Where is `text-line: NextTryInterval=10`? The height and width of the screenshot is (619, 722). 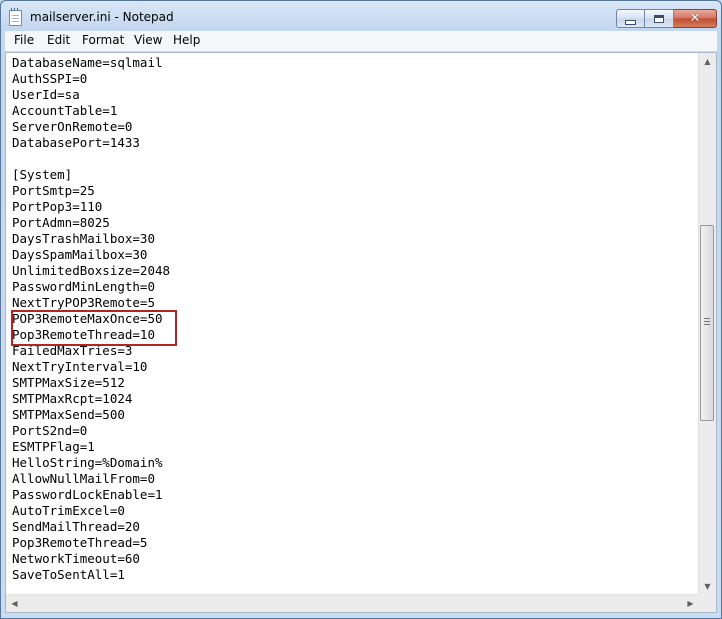 text-line: NextTryInterval=10 is located at coordinates (80, 366).